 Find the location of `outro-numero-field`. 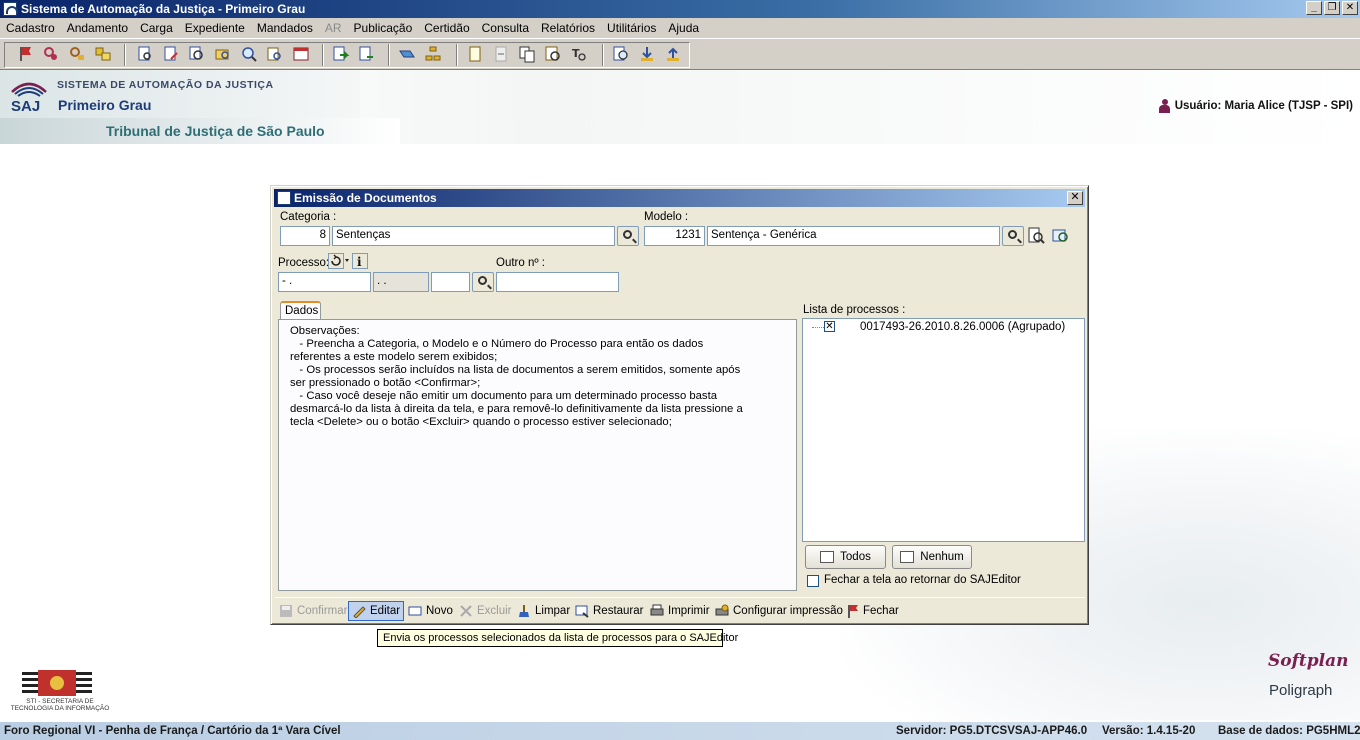

outro-numero-field is located at coordinates (557, 282).